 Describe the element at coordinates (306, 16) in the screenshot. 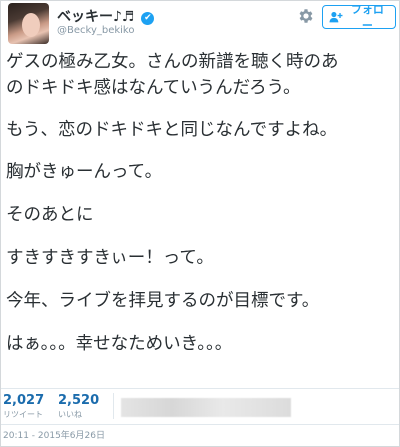

I see `gear-icon` at that location.